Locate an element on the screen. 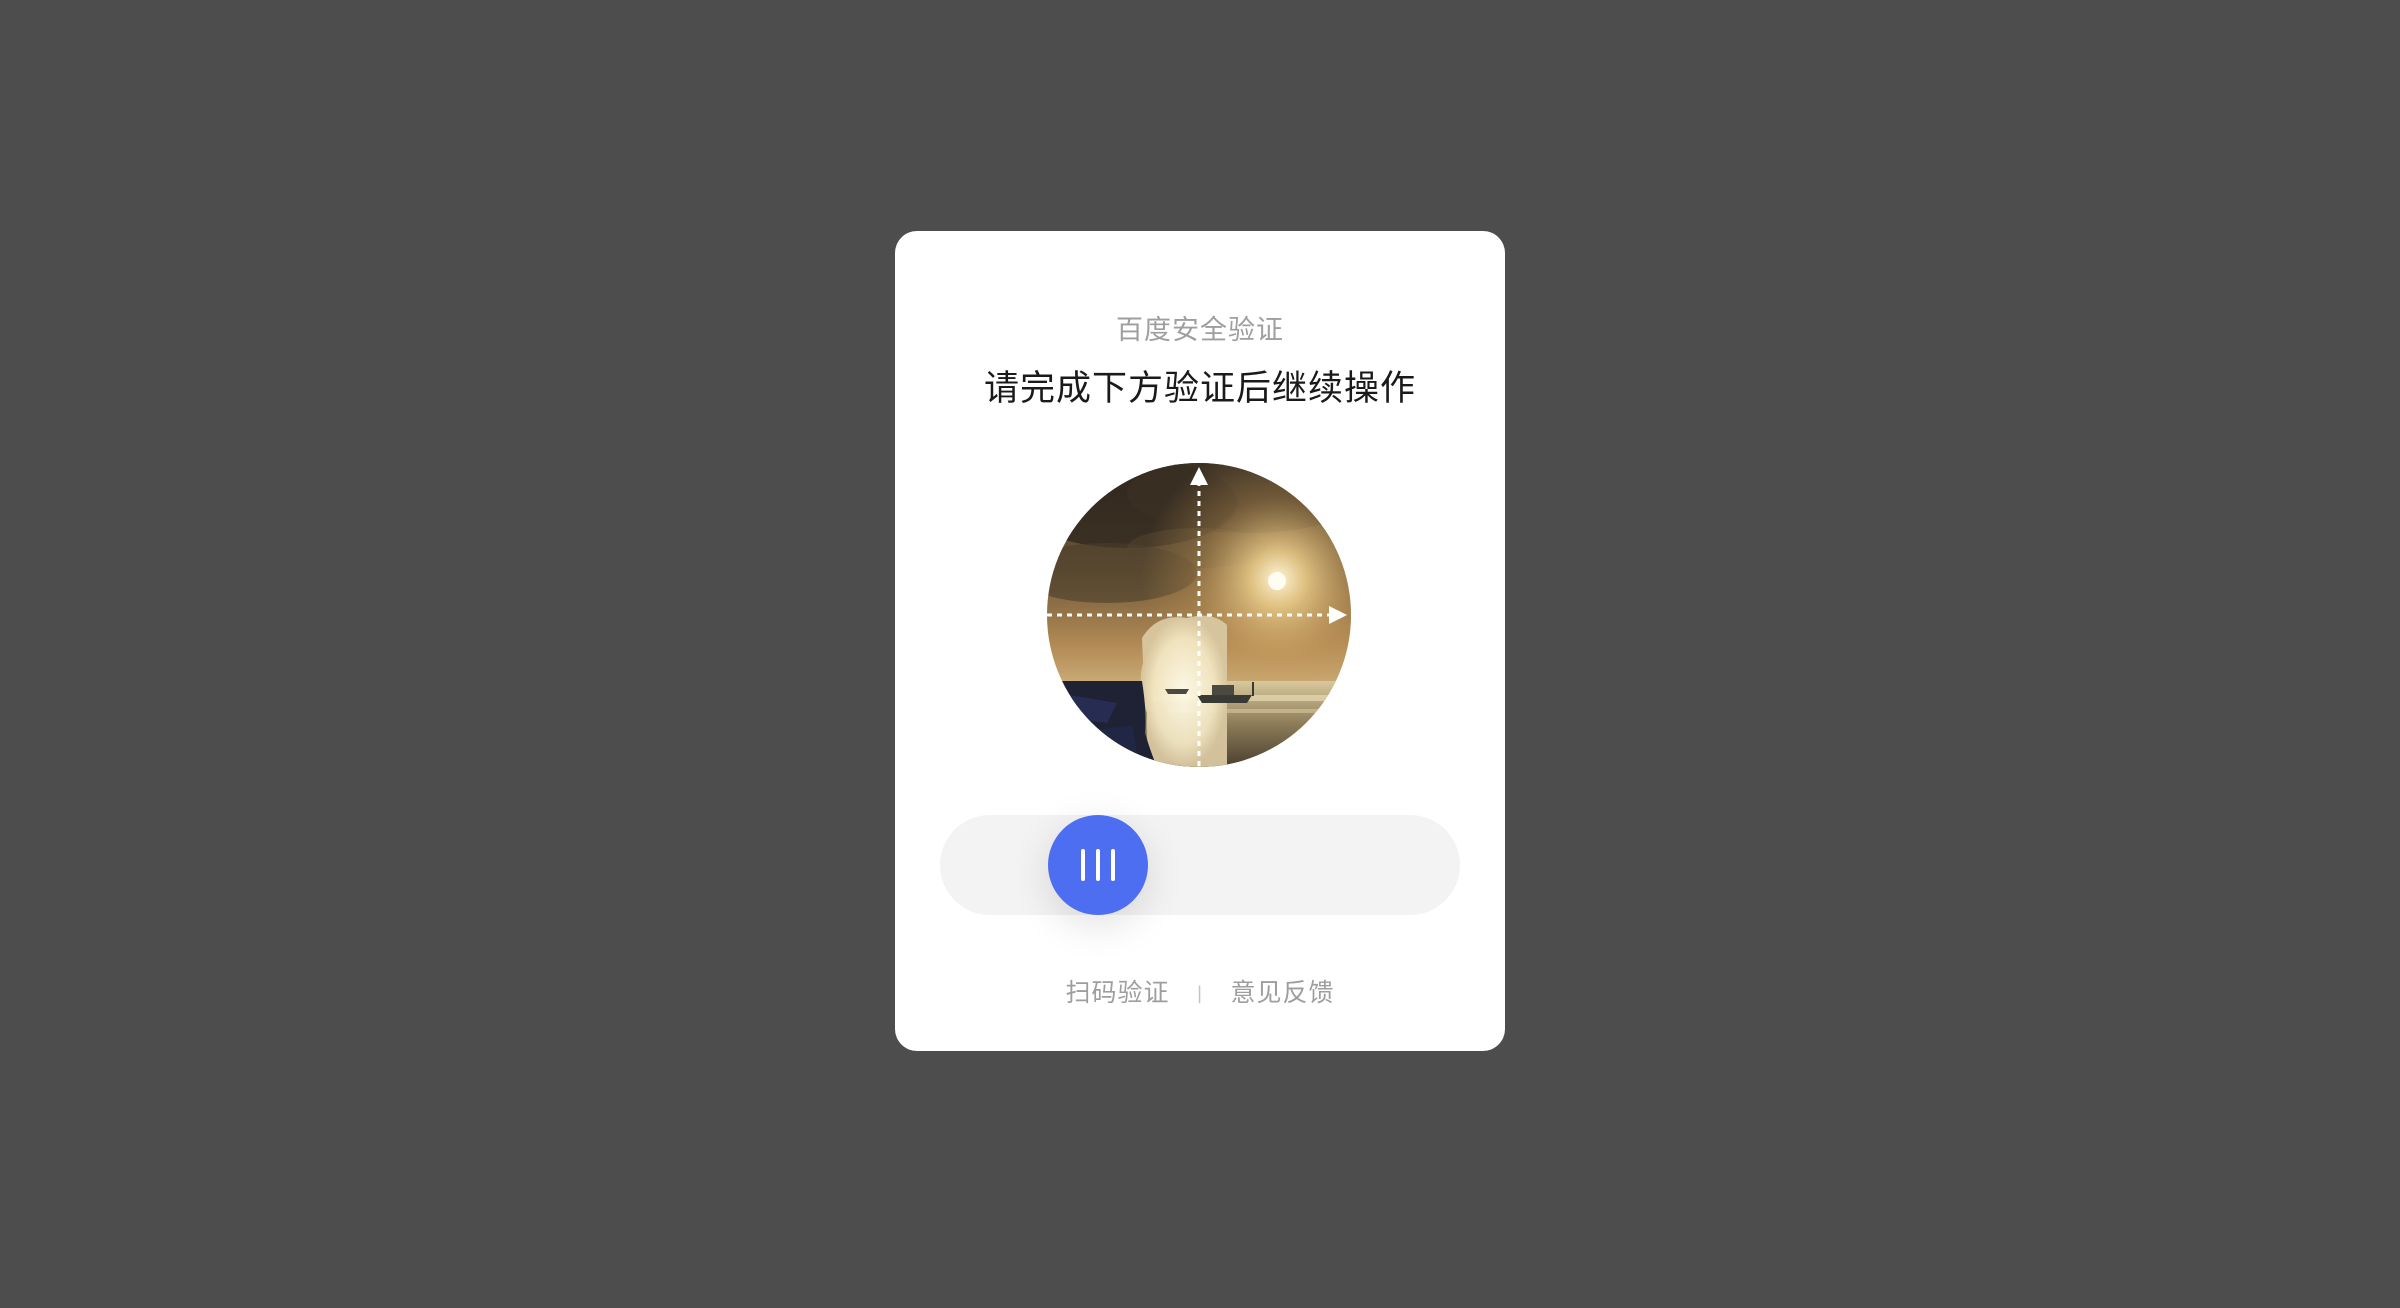  dialog-subtitle: 百度安全验证 is located at coordinates (1200, 330).